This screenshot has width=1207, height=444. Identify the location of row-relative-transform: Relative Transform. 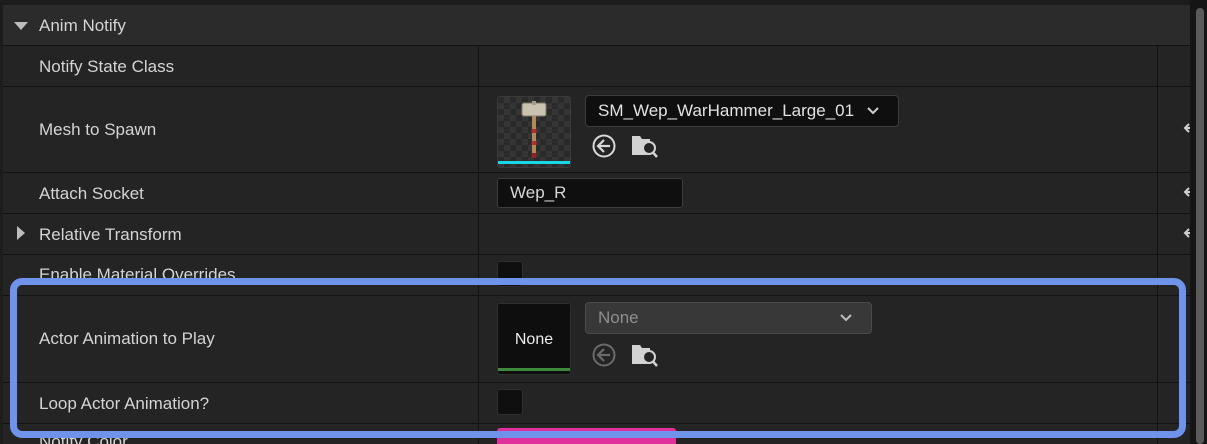
(596, 234).